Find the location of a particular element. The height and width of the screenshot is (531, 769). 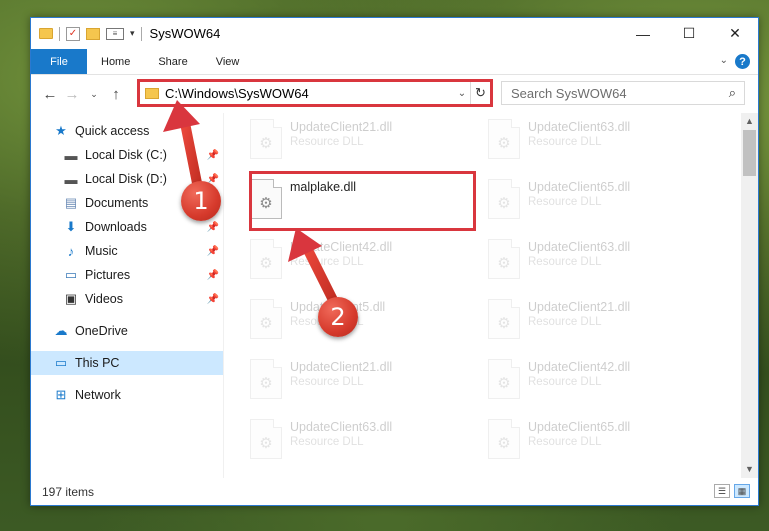

back-arrow-icon: ← is located at coordinates (50, 94).